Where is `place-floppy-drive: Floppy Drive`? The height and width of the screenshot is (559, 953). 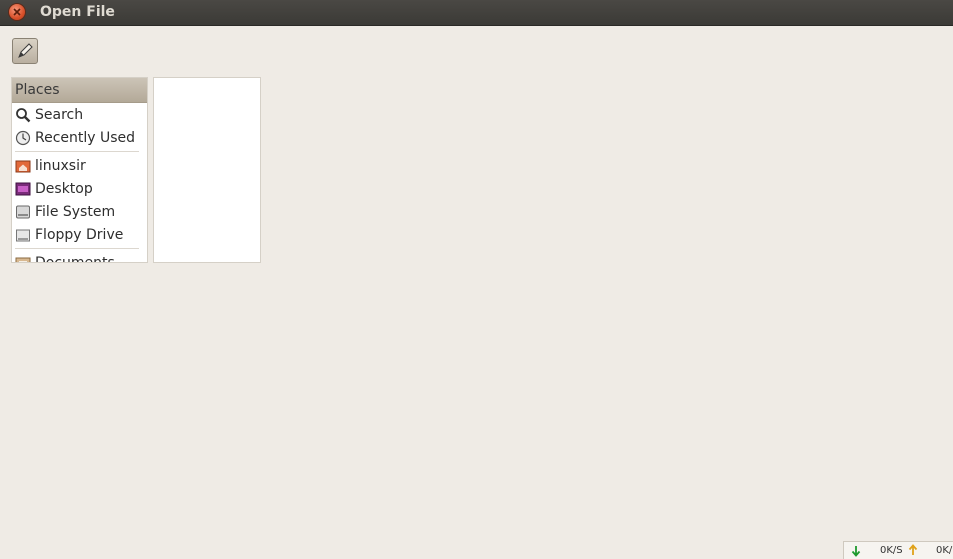
place-floppy-drive: Floppy Drive is located at coordinates (79, 234).